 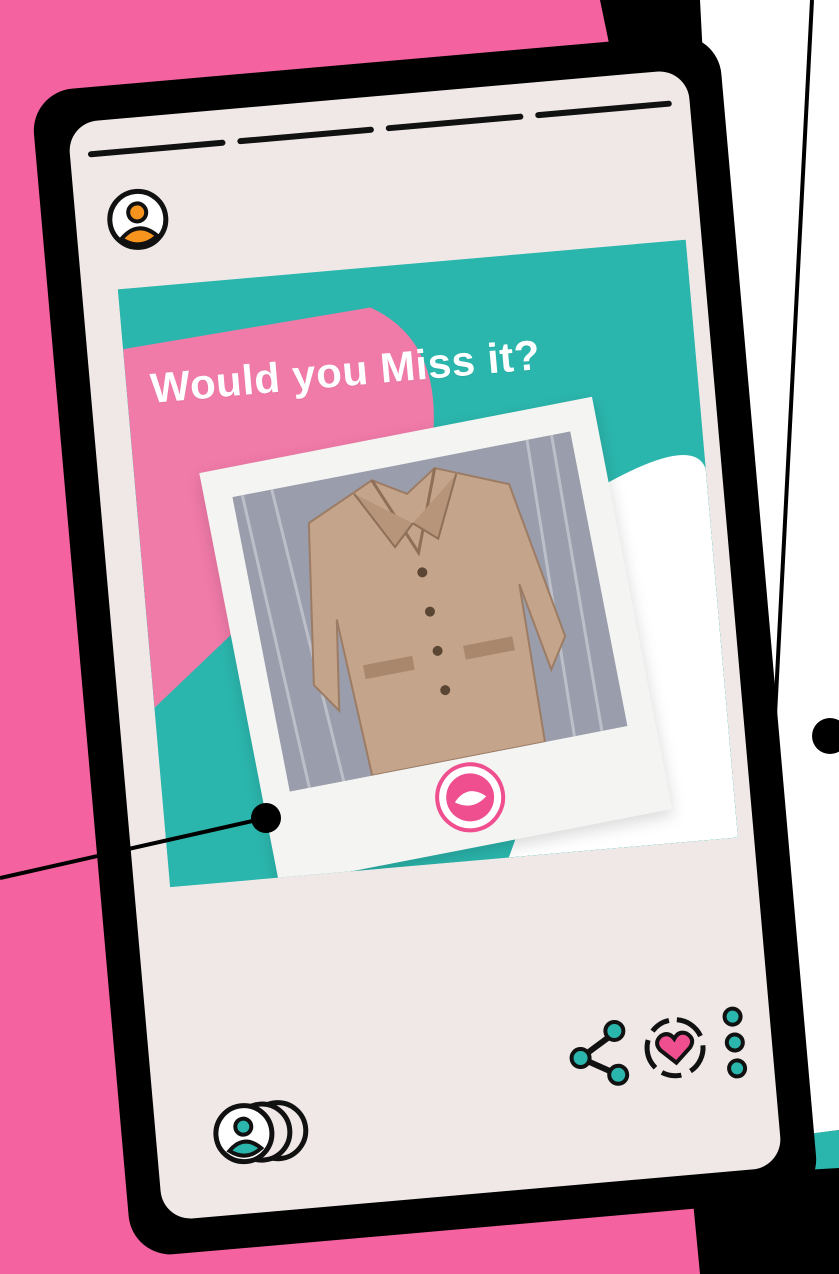 I want to click on more-vertical-icon, so click(x=735, y=1042).